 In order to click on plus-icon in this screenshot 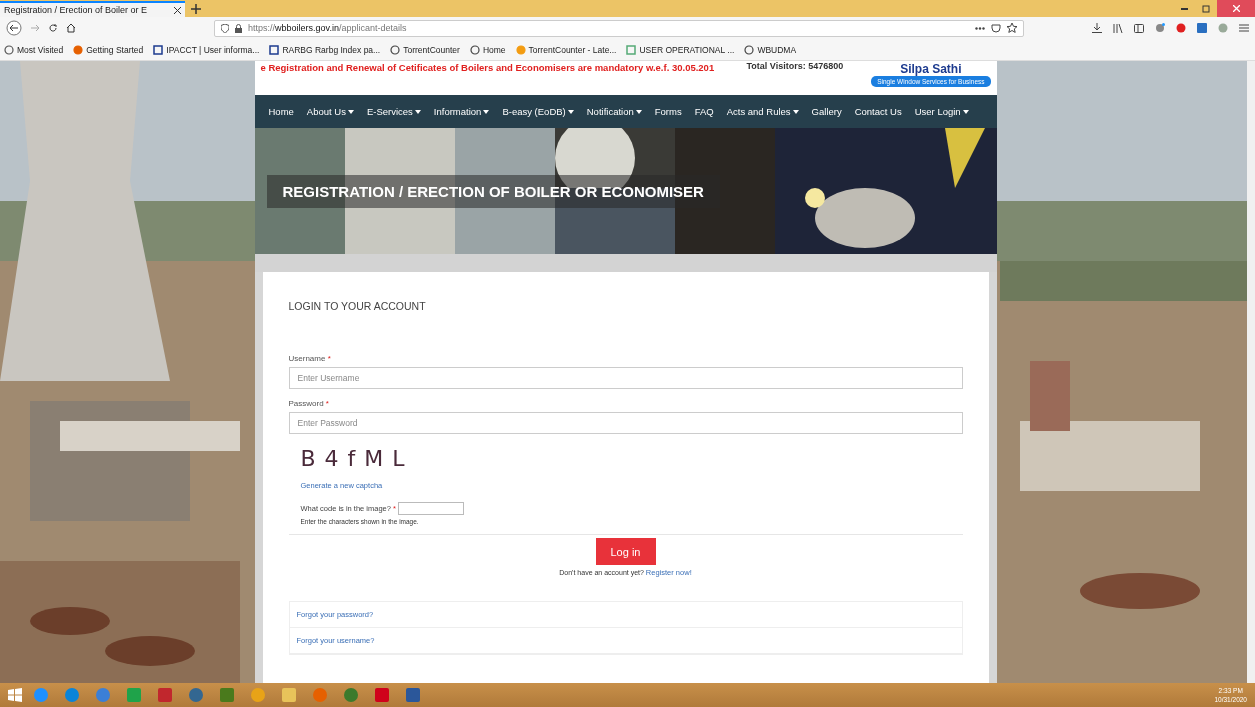, I will do `click(196, 9)`.